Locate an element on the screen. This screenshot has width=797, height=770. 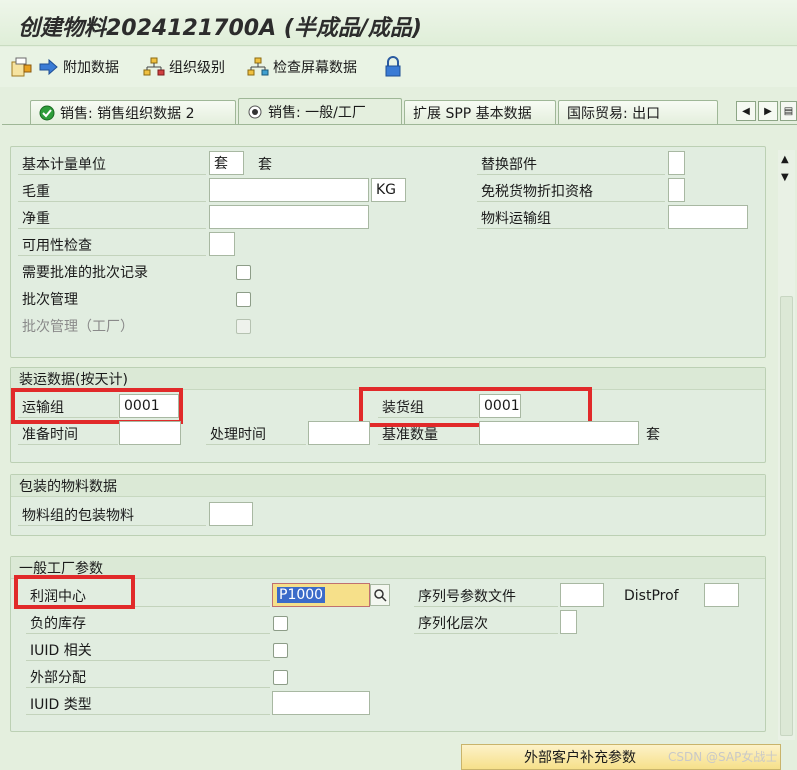
tab-label: 销售: 一般/工厂 is located at coordinates (317, 113).